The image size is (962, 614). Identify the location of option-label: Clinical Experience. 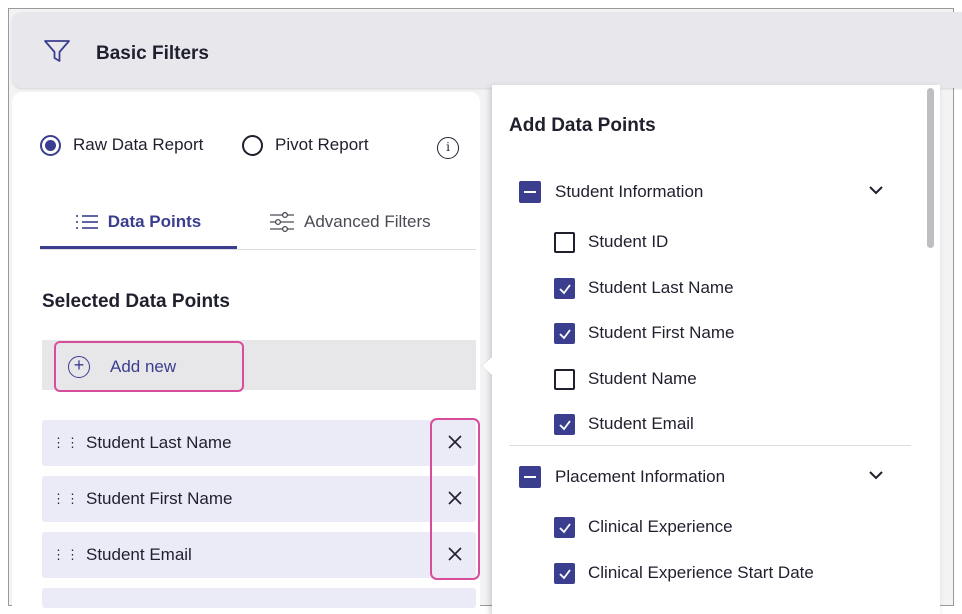
(660, 526).